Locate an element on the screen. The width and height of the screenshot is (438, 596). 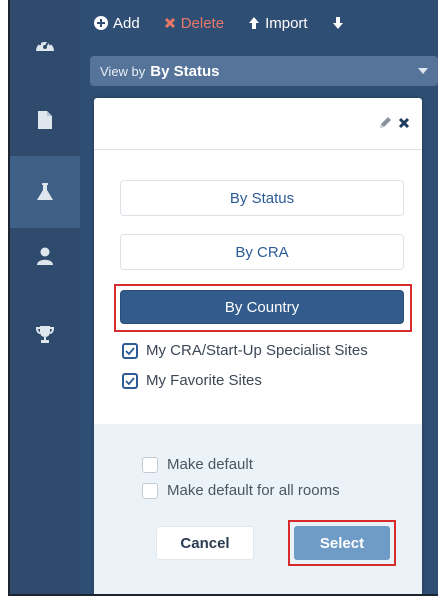
sidebar-item-people is located at coordinates (45, 256).